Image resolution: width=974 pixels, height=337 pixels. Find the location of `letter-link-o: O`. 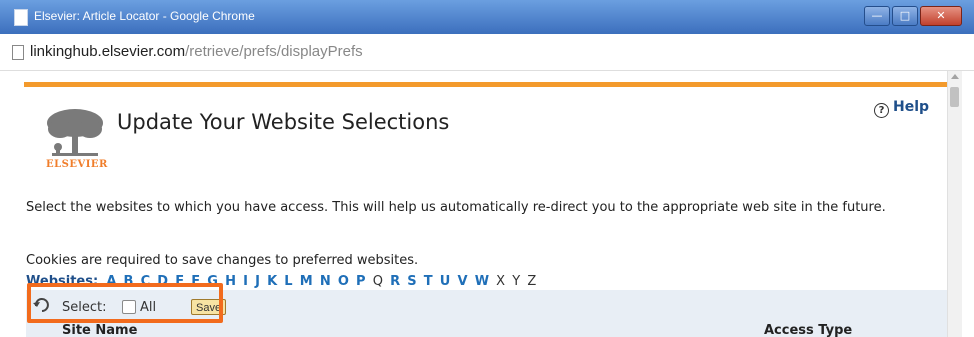

letter-link-o: O is located at coordinates (343, 281).